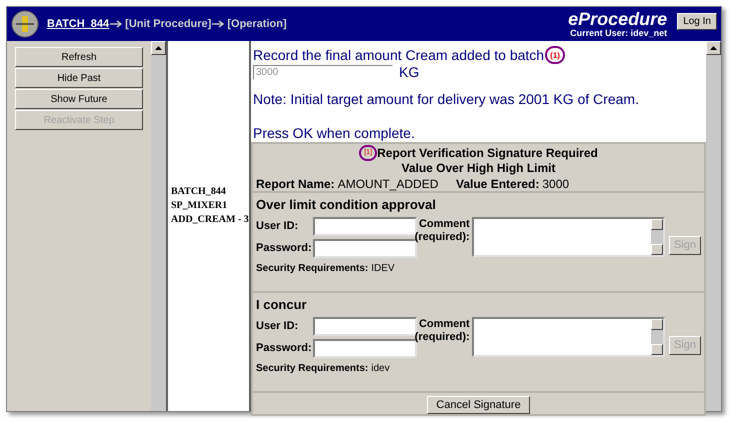 The image size is (732, 422). I want to click on report-name-value: AMOUNT_ADDED, so click(388, 183).